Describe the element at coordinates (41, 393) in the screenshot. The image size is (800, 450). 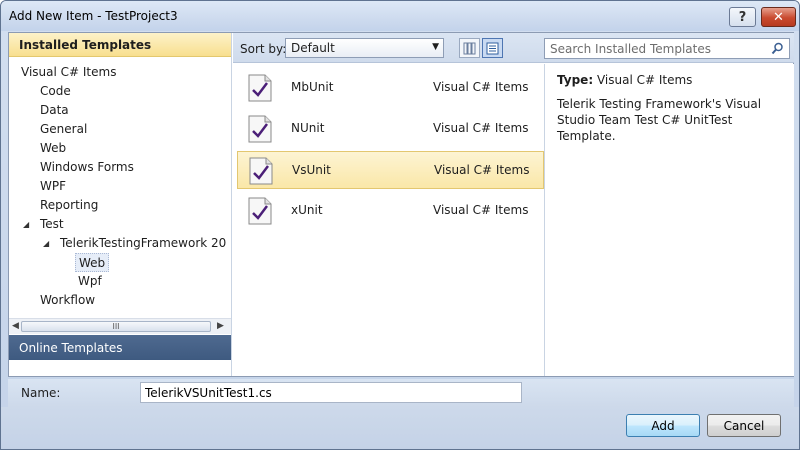
I see `name-label: Name:` at that location.